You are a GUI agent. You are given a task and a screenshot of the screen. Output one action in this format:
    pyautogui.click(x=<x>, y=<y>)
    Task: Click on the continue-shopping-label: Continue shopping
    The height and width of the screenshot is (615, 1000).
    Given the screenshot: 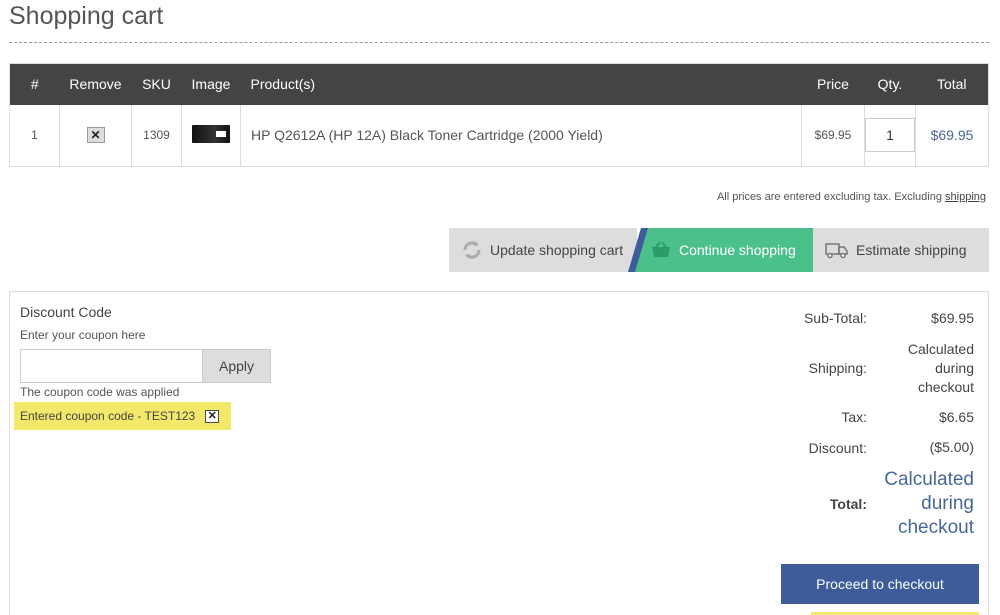 What is the action you would take?
    pyautogui.click(x=737, y=250)
    